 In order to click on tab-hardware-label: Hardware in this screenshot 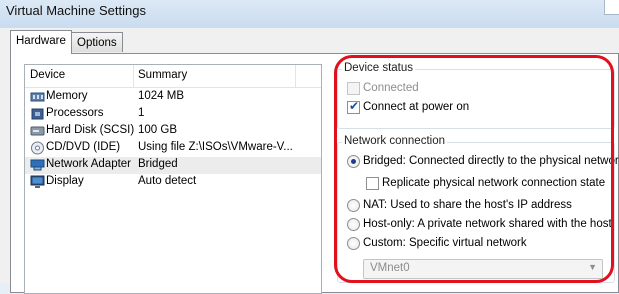, I will do `click(41, 41)`.